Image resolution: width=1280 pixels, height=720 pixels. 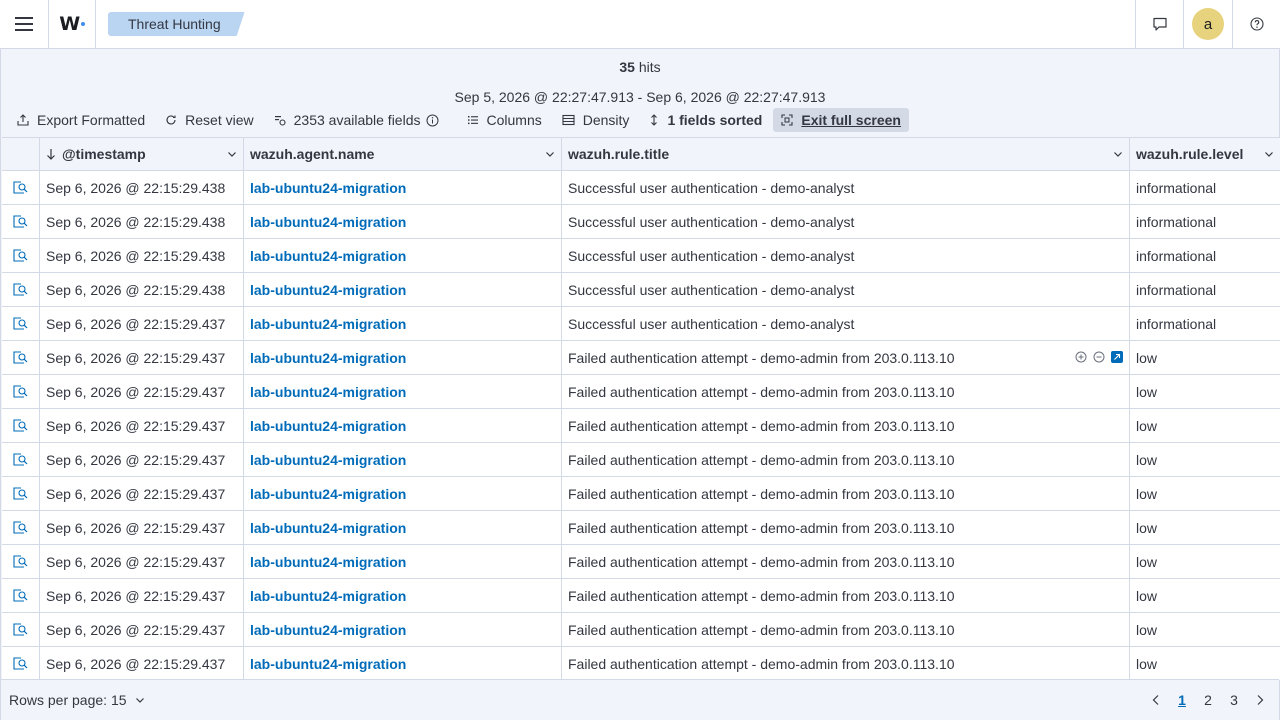 What do you see at coordinates (1156, 700) in the screenshot?
I see `previous-page-button` at bounding box center [1156, 700].